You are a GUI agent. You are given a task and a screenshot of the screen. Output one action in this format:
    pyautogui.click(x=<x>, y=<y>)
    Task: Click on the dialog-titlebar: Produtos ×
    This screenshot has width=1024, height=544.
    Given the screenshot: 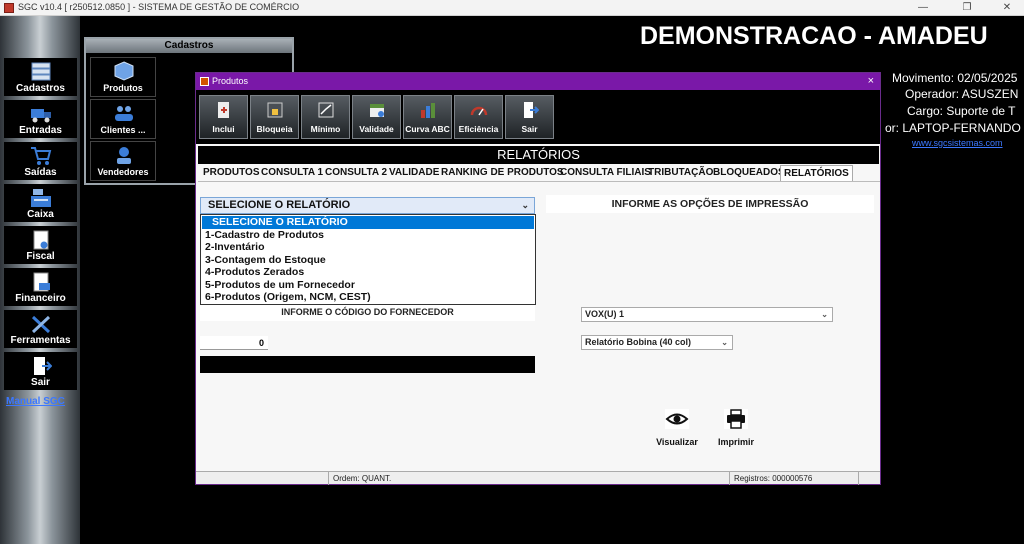 What is the action you would take?
    pyautogui.click(x=538, y=81)
    